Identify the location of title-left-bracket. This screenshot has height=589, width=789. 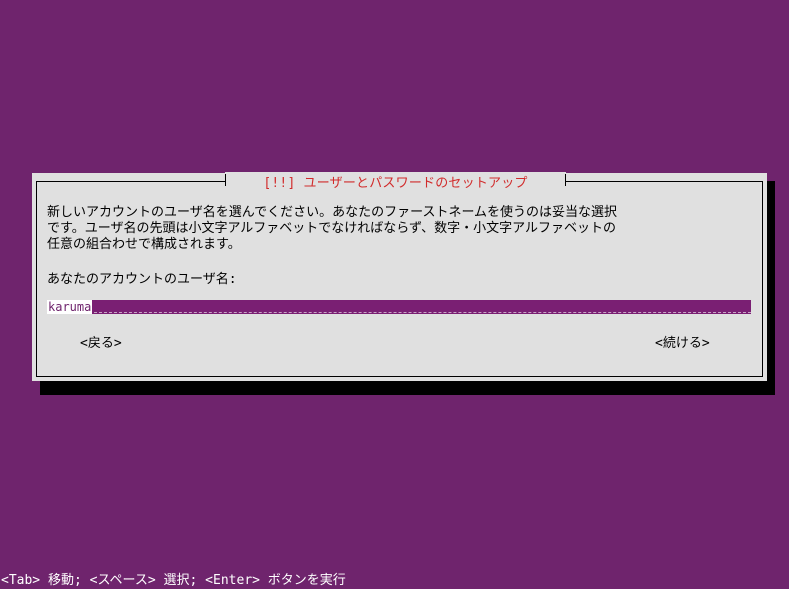
(225, 180).